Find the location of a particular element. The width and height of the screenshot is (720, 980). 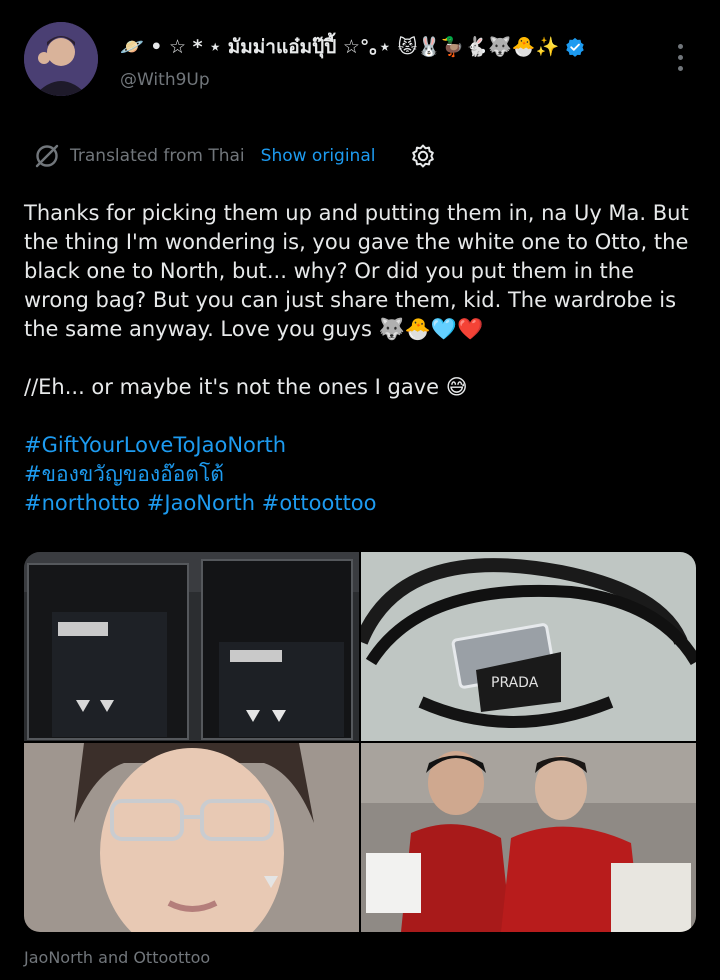

gear-icon is located at coordinates (423, 156).